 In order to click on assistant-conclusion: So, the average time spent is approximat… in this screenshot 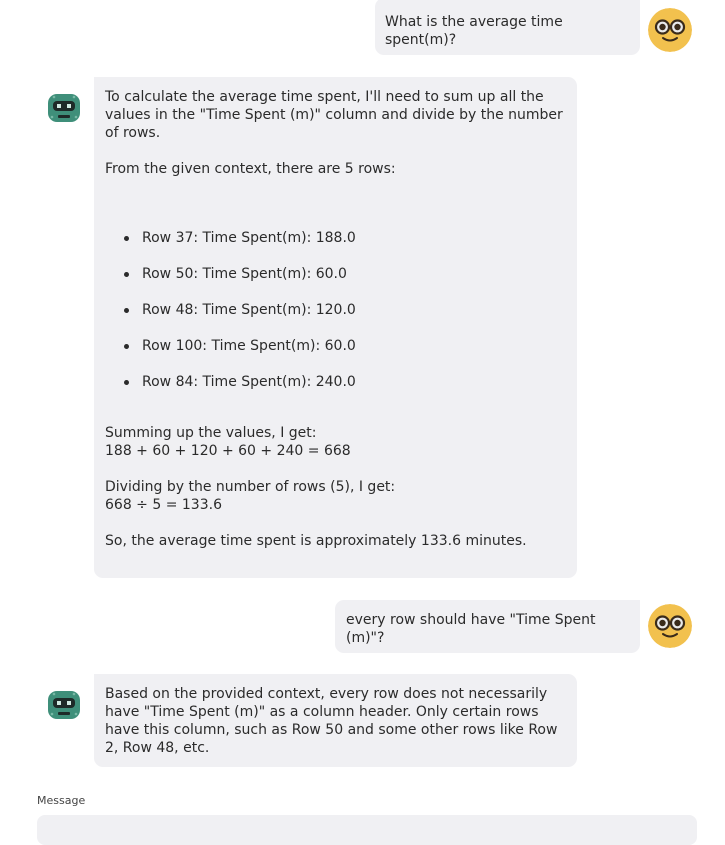, I will do `click(316, 541)`.